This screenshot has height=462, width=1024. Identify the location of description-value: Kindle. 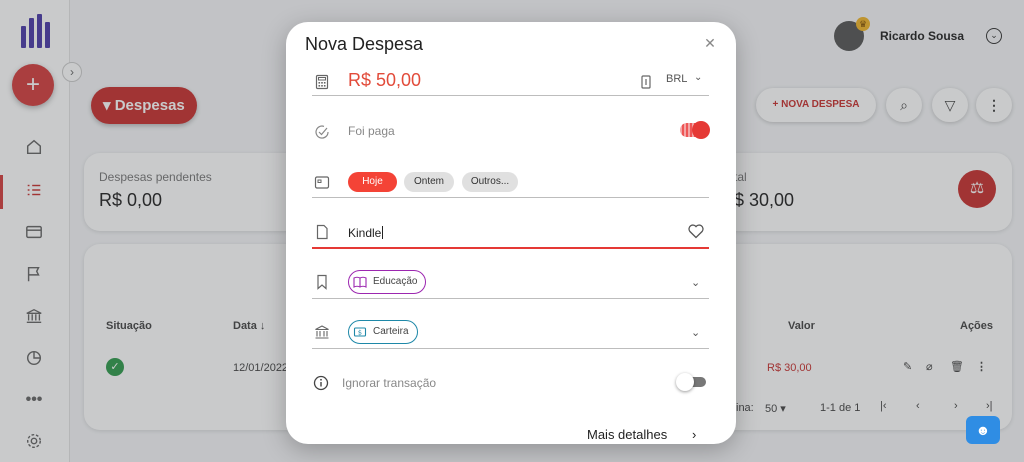
(365, 233).